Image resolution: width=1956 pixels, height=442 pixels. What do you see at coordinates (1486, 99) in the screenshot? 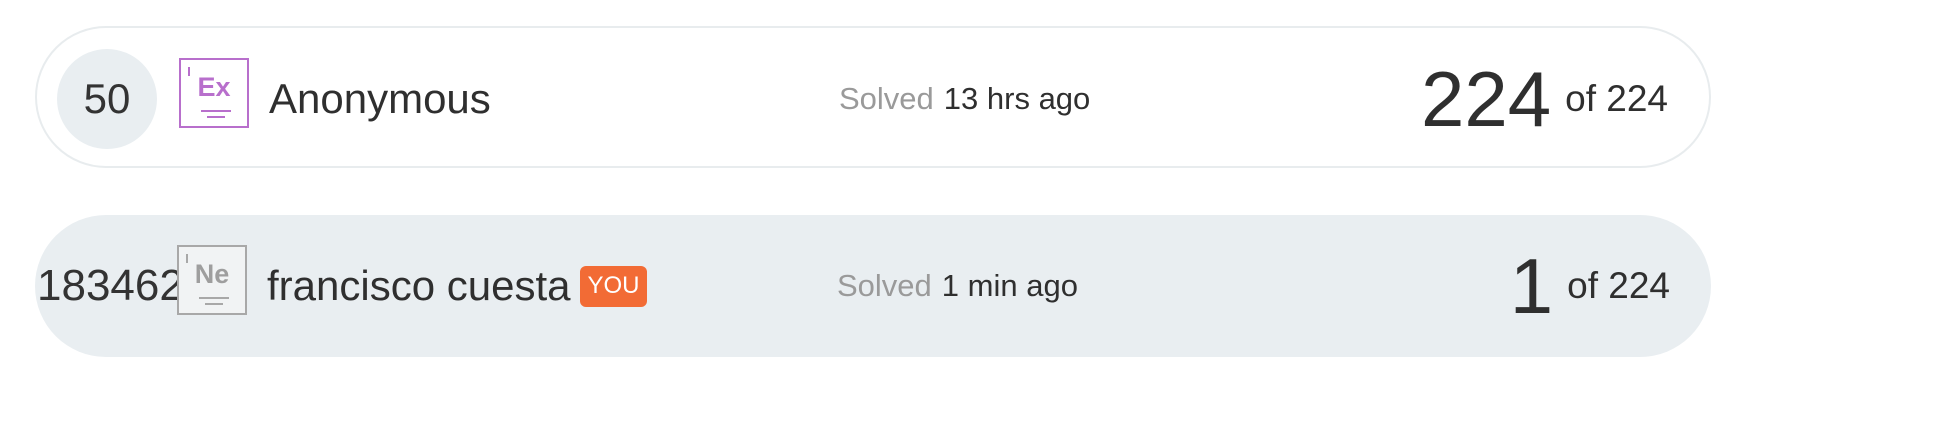
I see `score-value: 224` at bounding box center [1486, 99].